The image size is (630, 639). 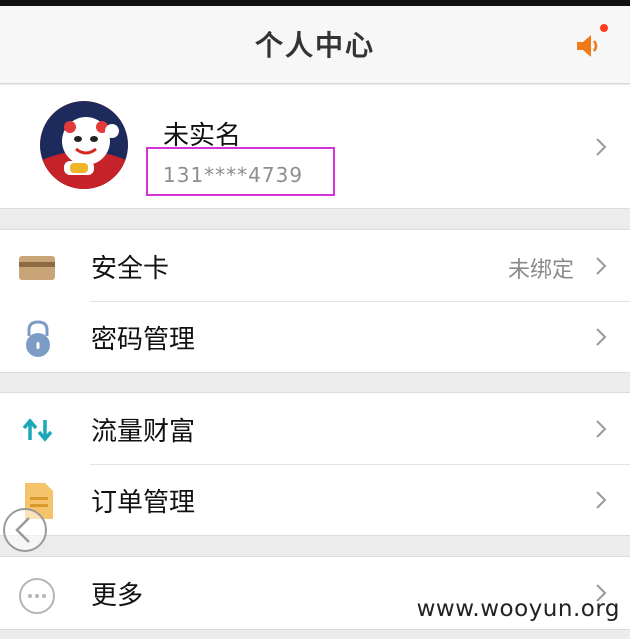 What do you see at coordinates (37, 268) in the screenshot?
I see `bank-card-icon` at bounding box center [37, 268].